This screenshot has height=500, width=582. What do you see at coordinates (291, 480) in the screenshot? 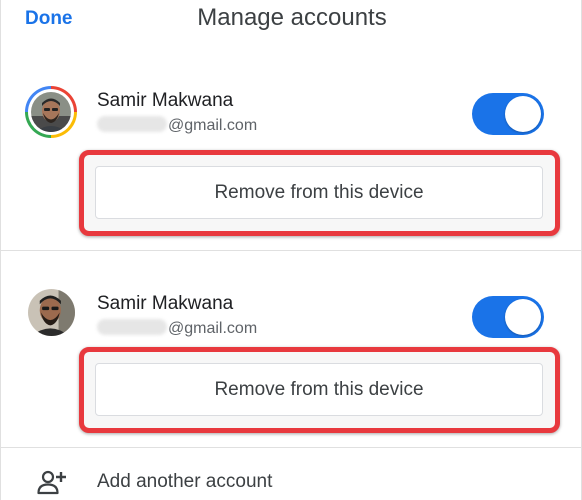
I see `add-another-account-button: Add another account` at bounding box center [291, 480].